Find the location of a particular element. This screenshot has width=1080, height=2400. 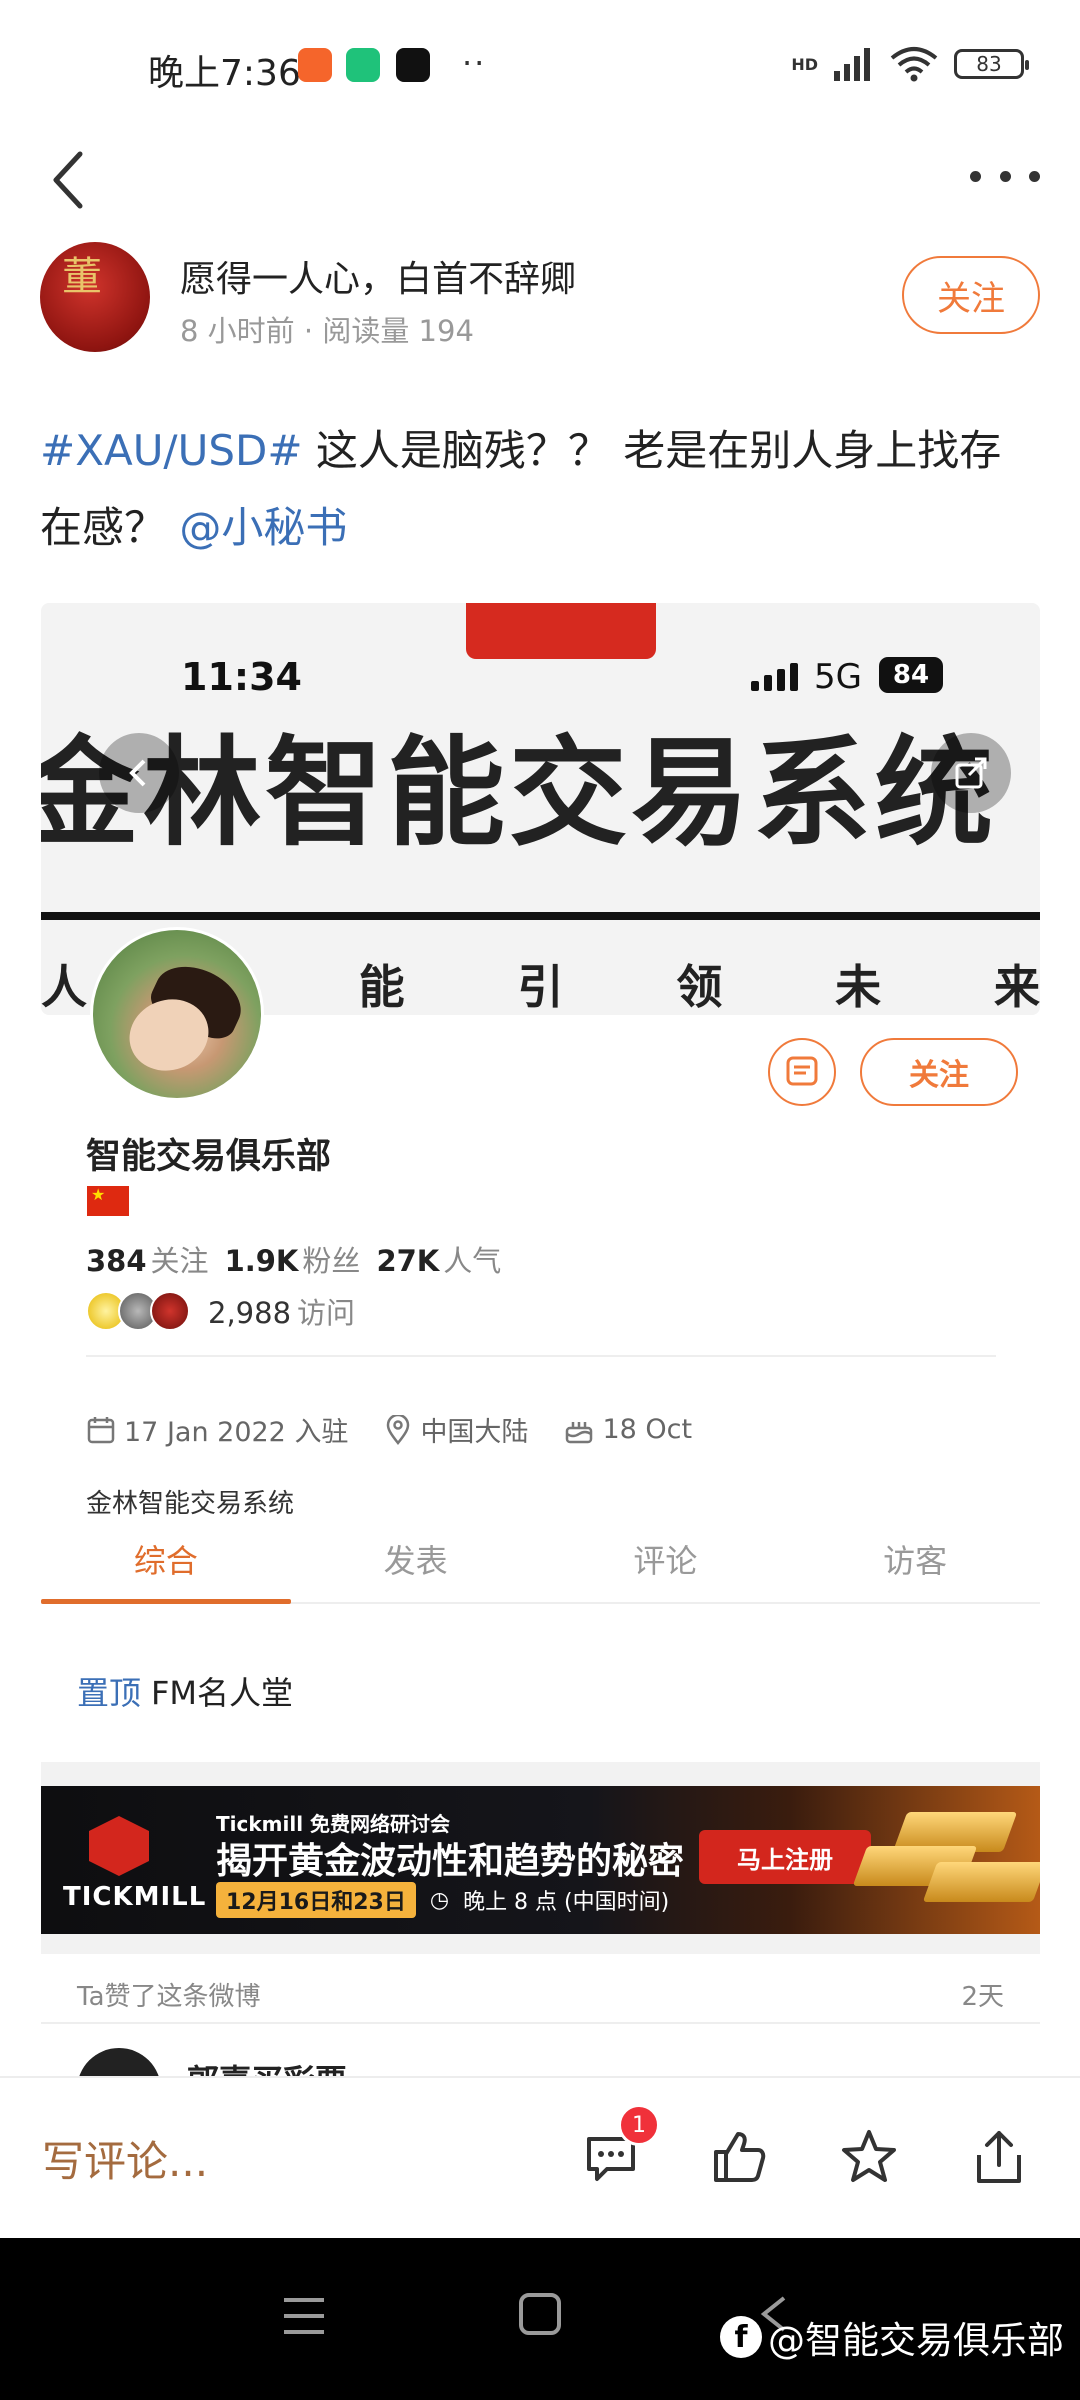

follow-author-button: 关注 is located at coordinates (971, 295).